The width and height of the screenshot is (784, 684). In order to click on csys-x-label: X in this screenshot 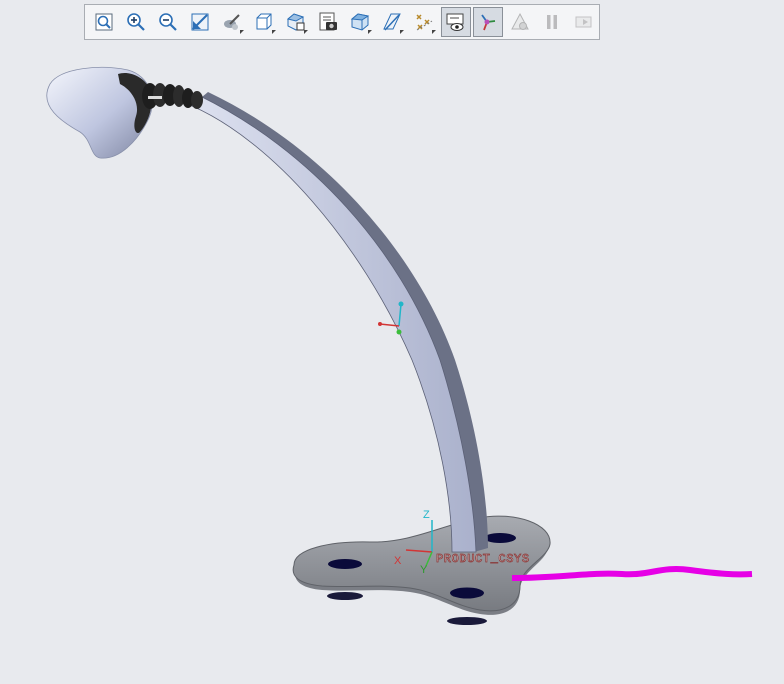, I will do `click(398, 561)`.